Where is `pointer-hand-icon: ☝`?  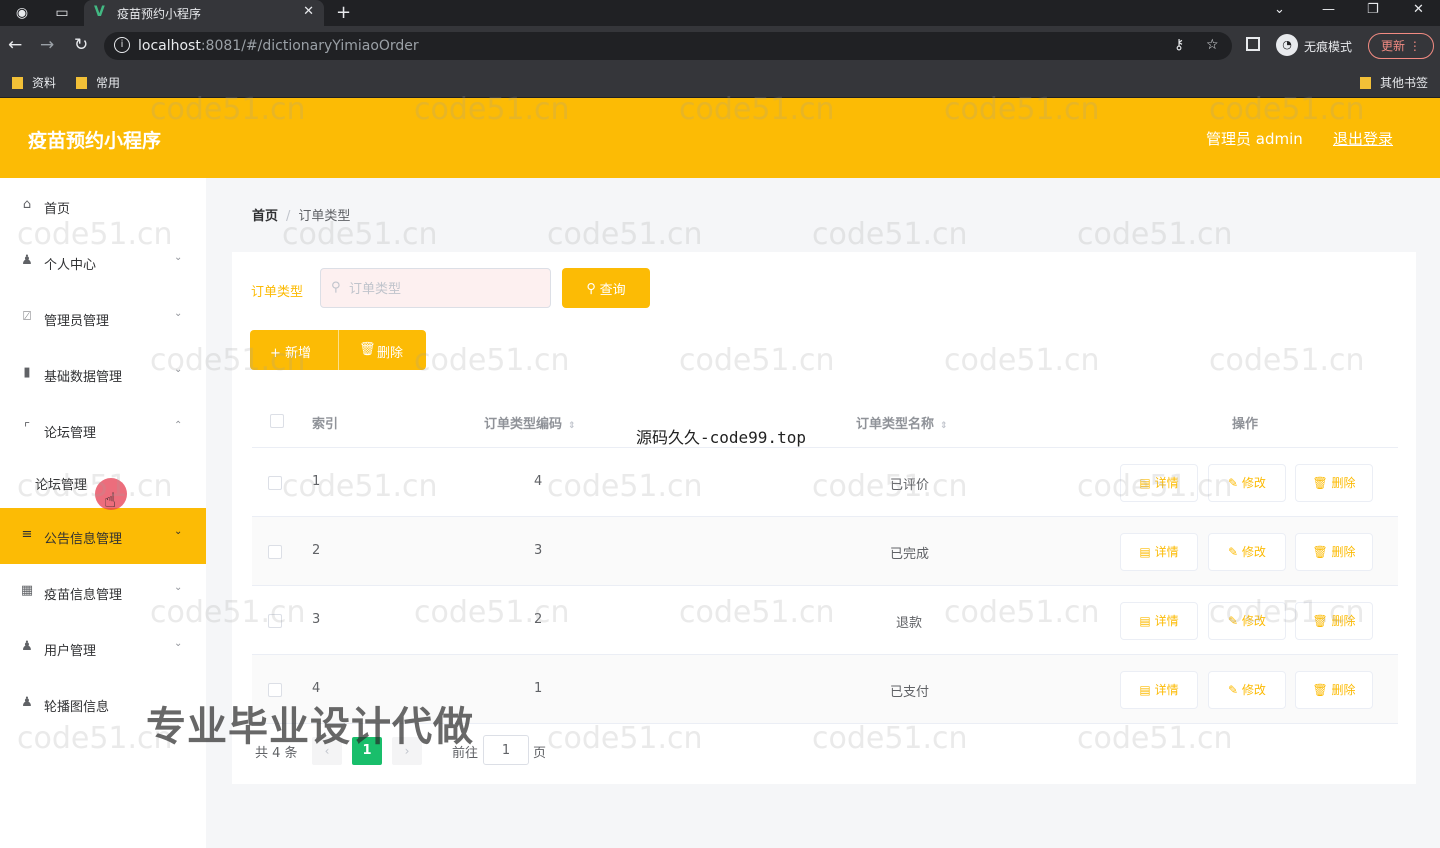
pointer-hand-icon: ☝ is located at coordinates (110, 500).